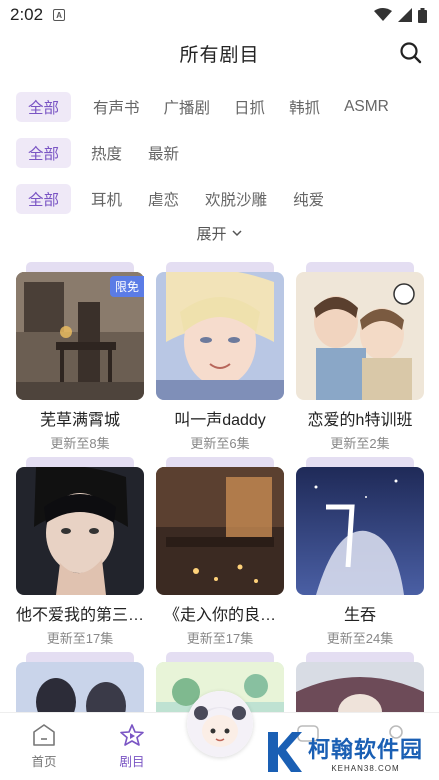  What do you see at coordinates (187, 107) in the screenshot?
I see `chip-type-radio-drama: 广播剧` at bounding box center [187, 107].